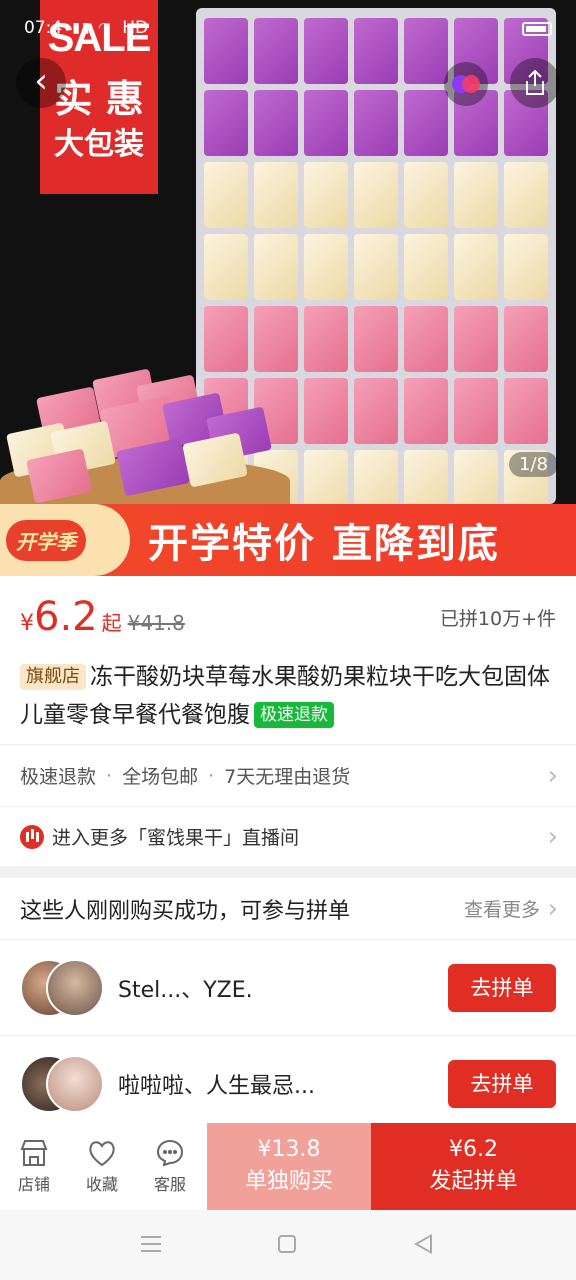 Image resolution: width=576 pixels, height=1280 pixels. What do you see at coordinates (66, 617) in the screenshot?
I see `price-value: 6.2` at bounding box center [66, 617].